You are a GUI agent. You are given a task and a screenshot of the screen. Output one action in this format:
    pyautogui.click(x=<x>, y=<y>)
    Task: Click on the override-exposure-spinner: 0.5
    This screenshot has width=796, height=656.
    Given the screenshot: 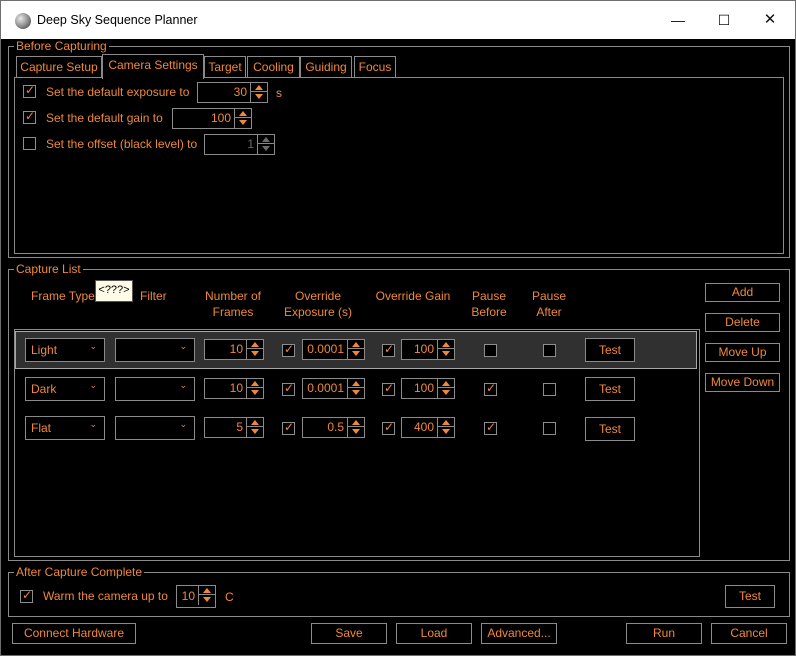 What is the action you would take?
    pyautogui.click(x=333, y=427)
    